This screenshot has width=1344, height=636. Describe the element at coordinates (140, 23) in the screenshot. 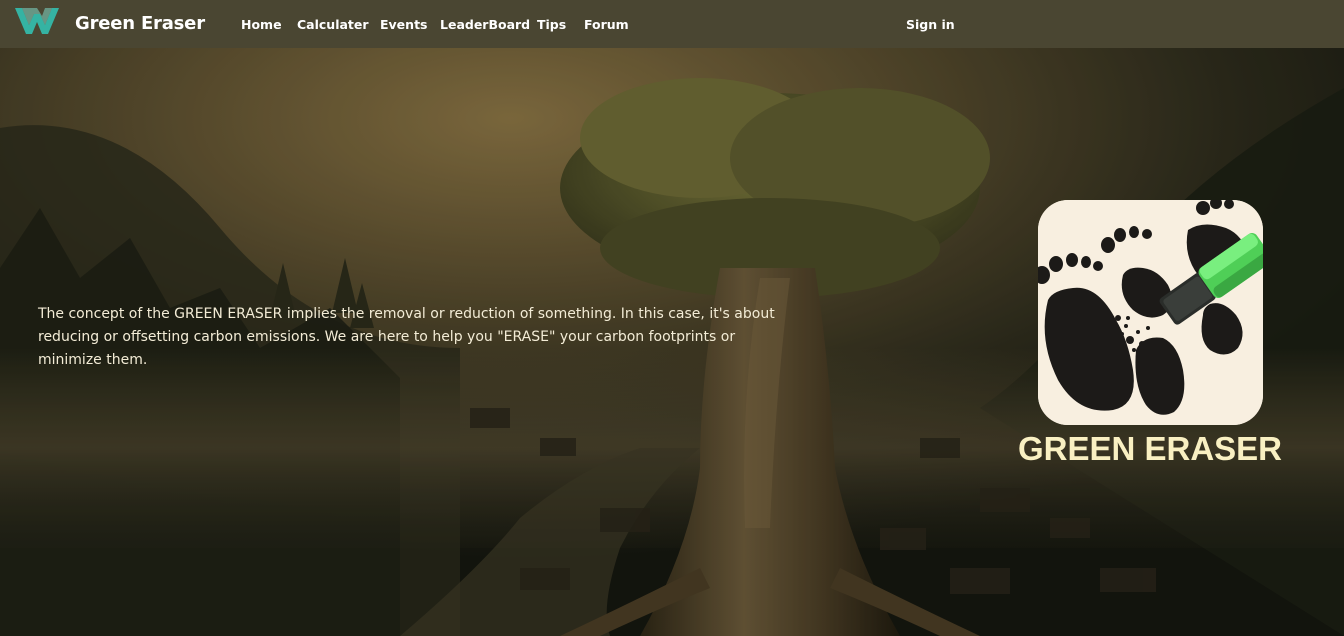

I see `brand-name: Green Eraser` at that location.